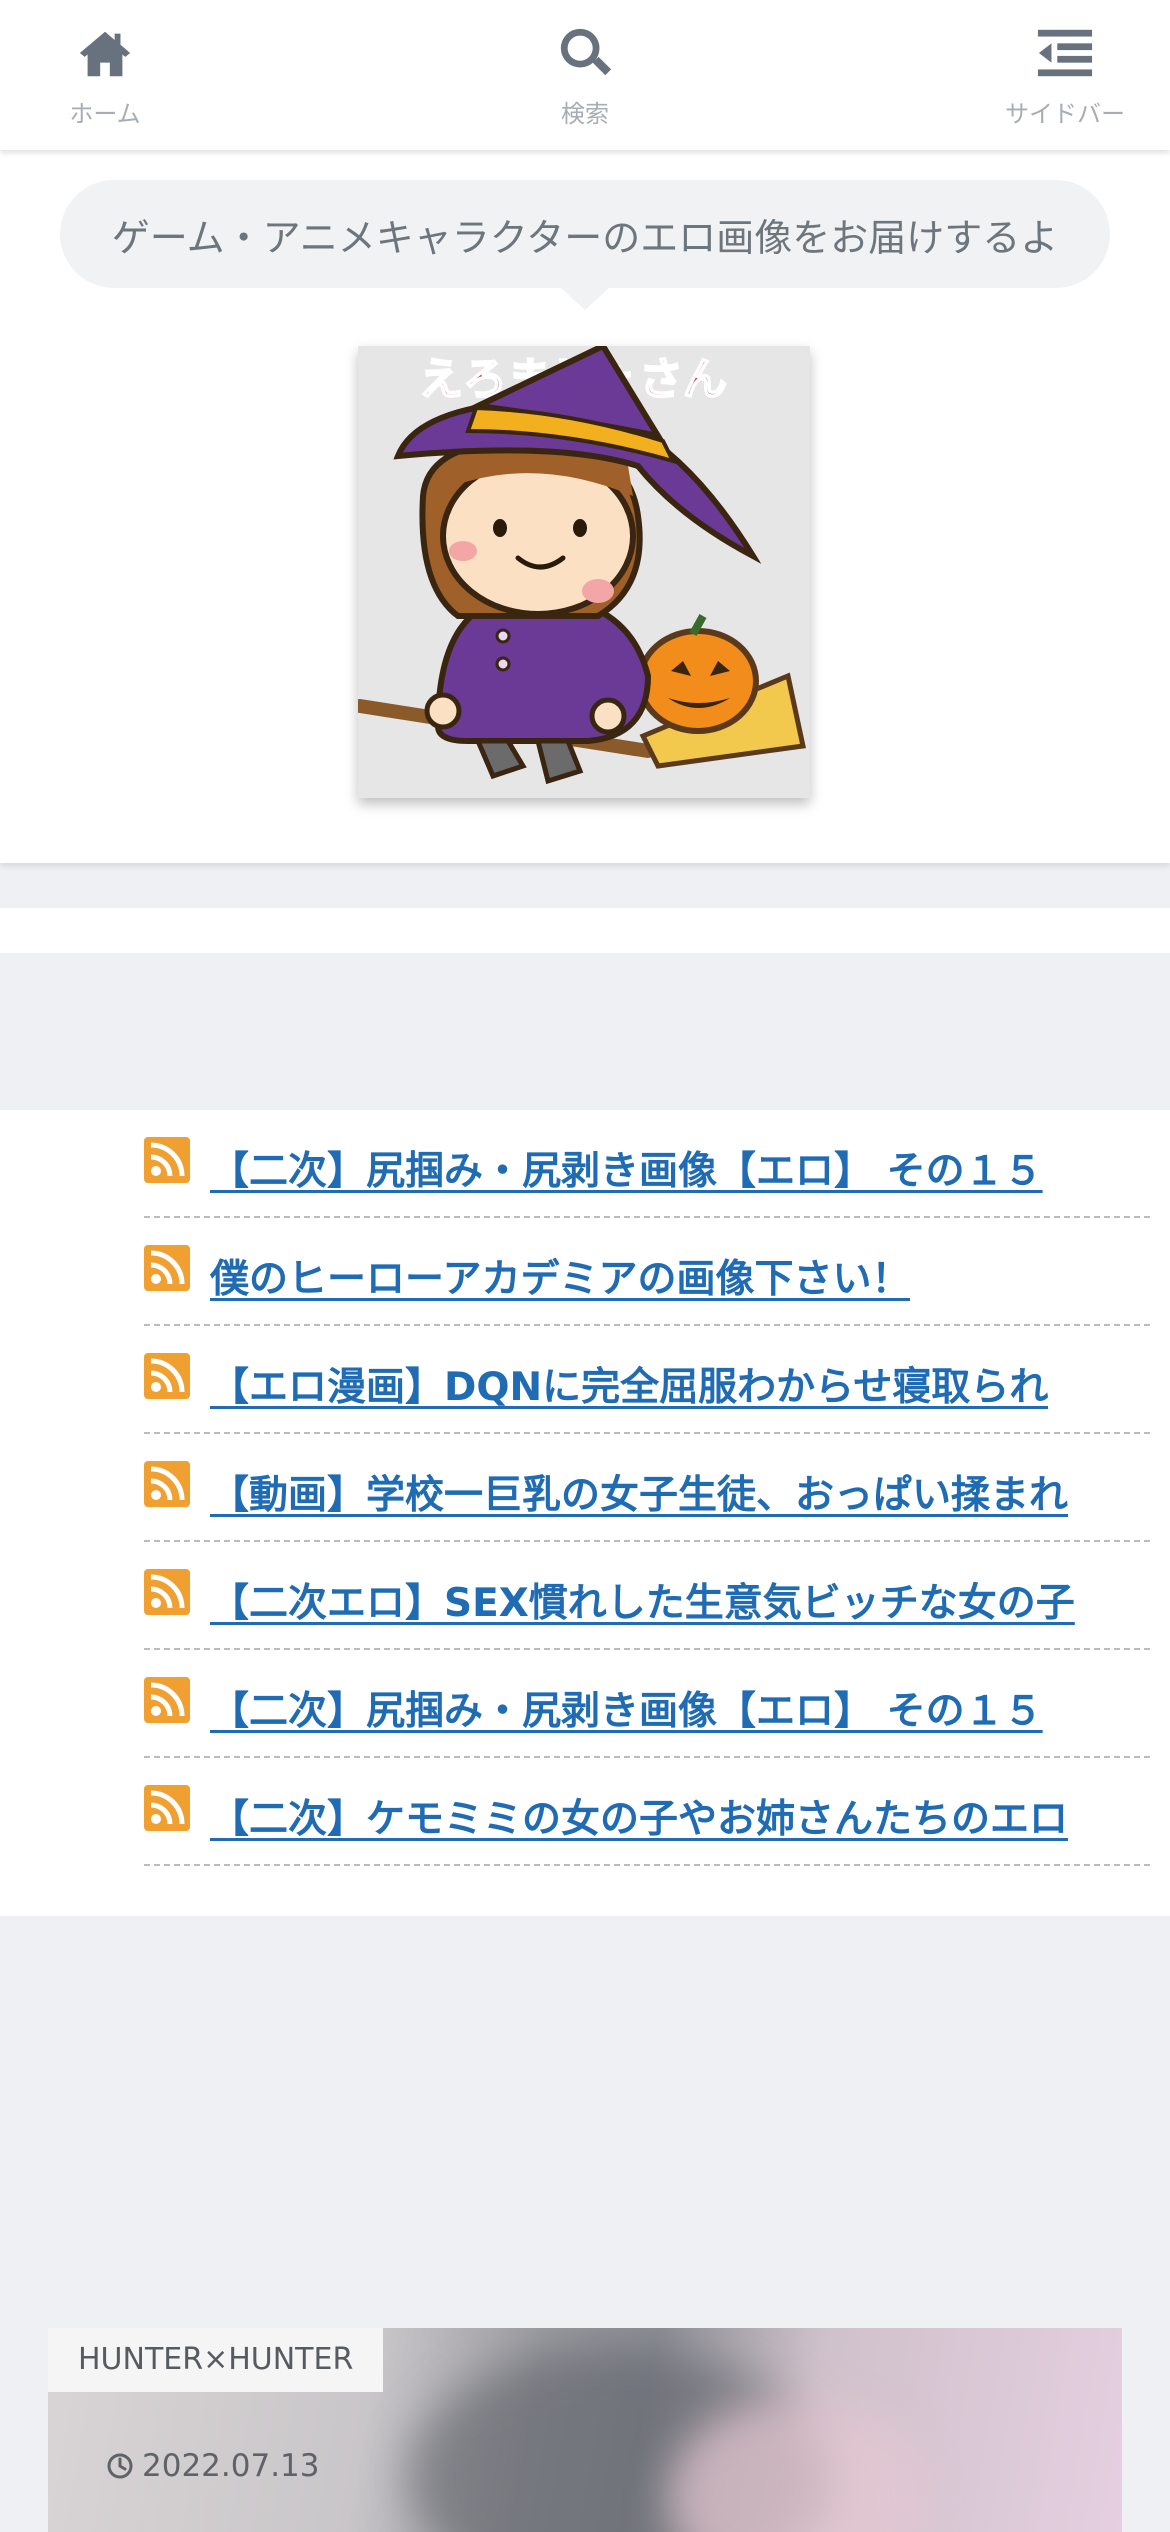 The image size is (1170, 2532). Describe the element at coordinates (585, 2430) in the screenshot. I see `article-card: HUNTER×HUNTER 2022.07.13` at that location.